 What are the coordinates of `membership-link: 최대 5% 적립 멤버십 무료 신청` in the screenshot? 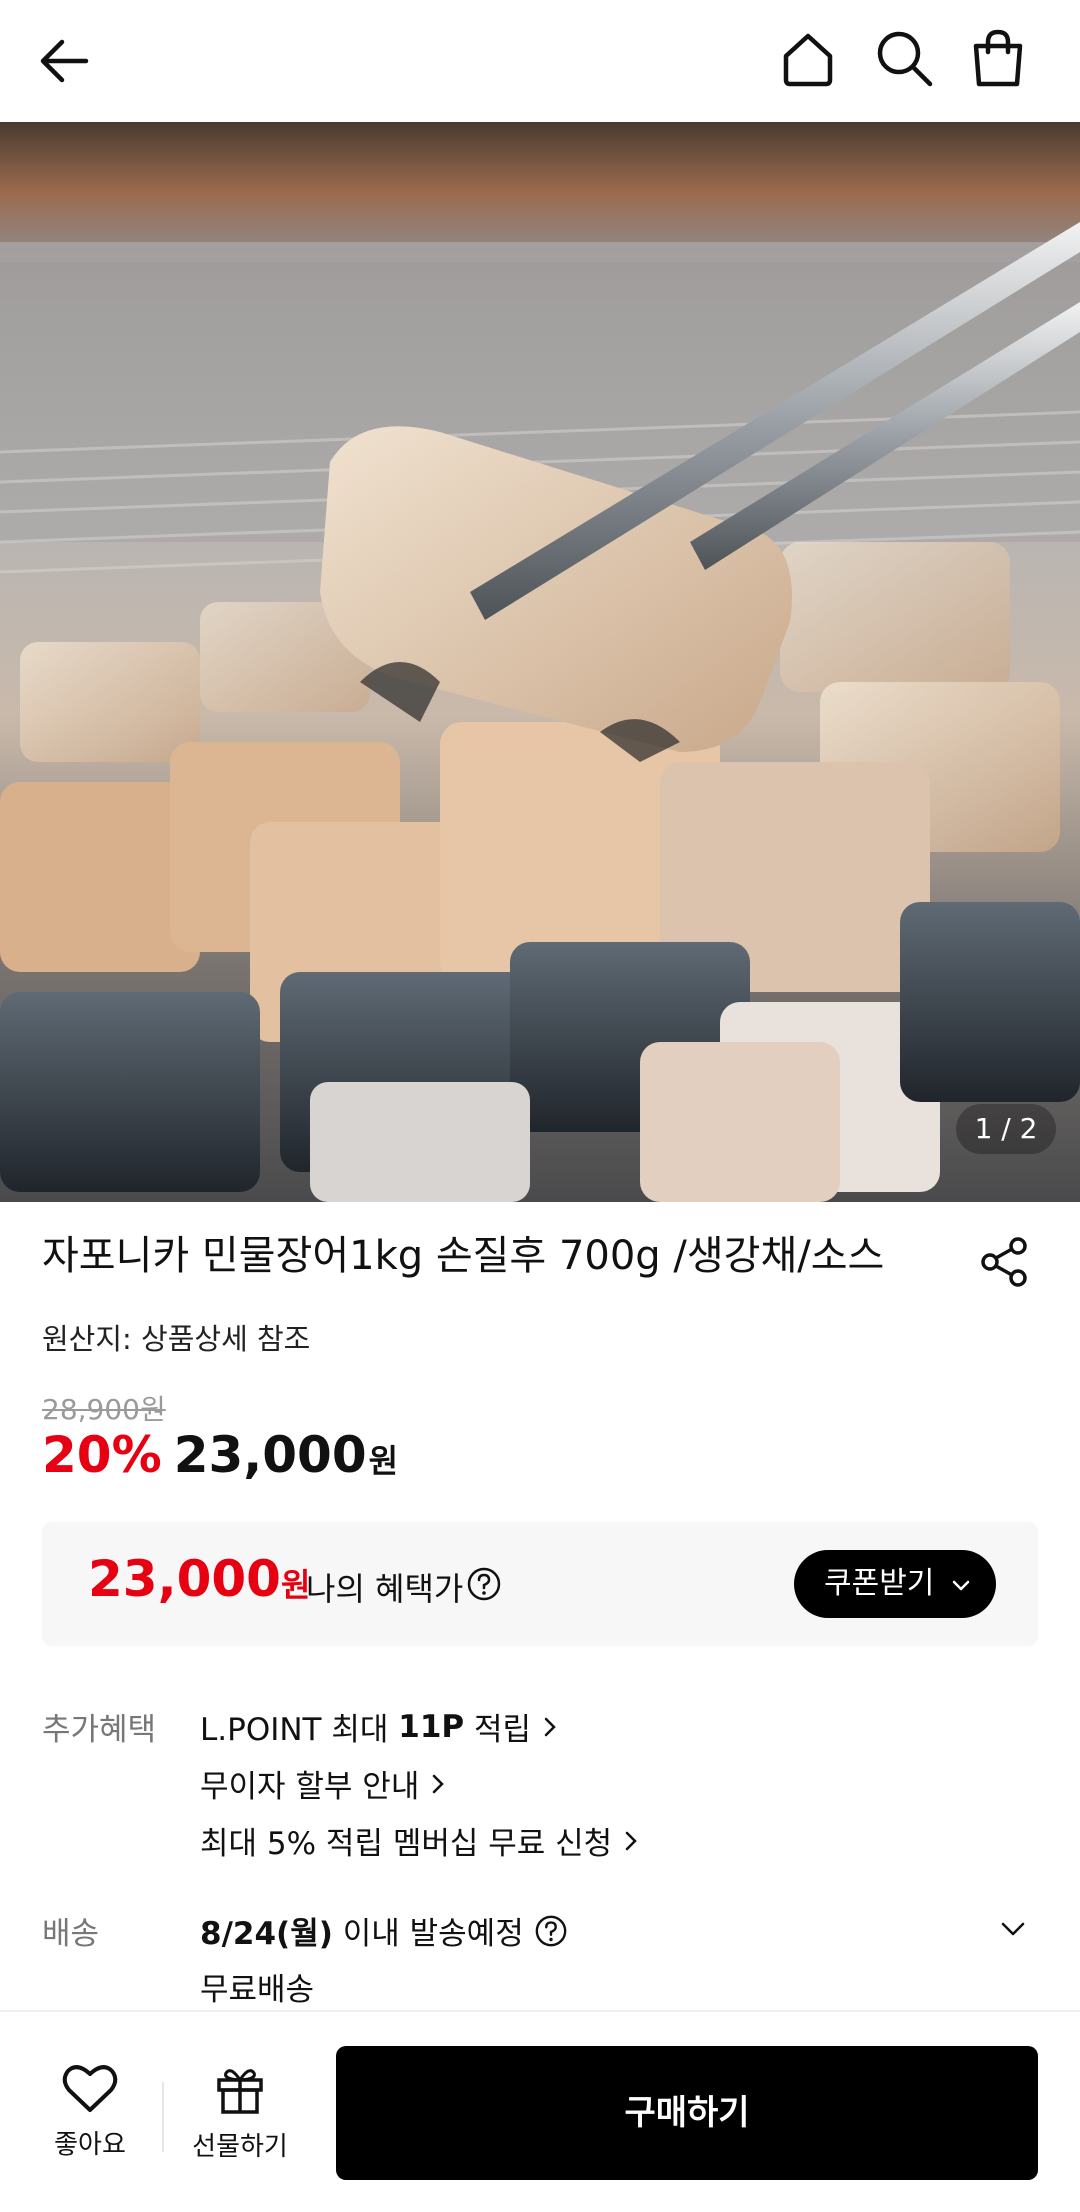 It's located at (420, 1840).